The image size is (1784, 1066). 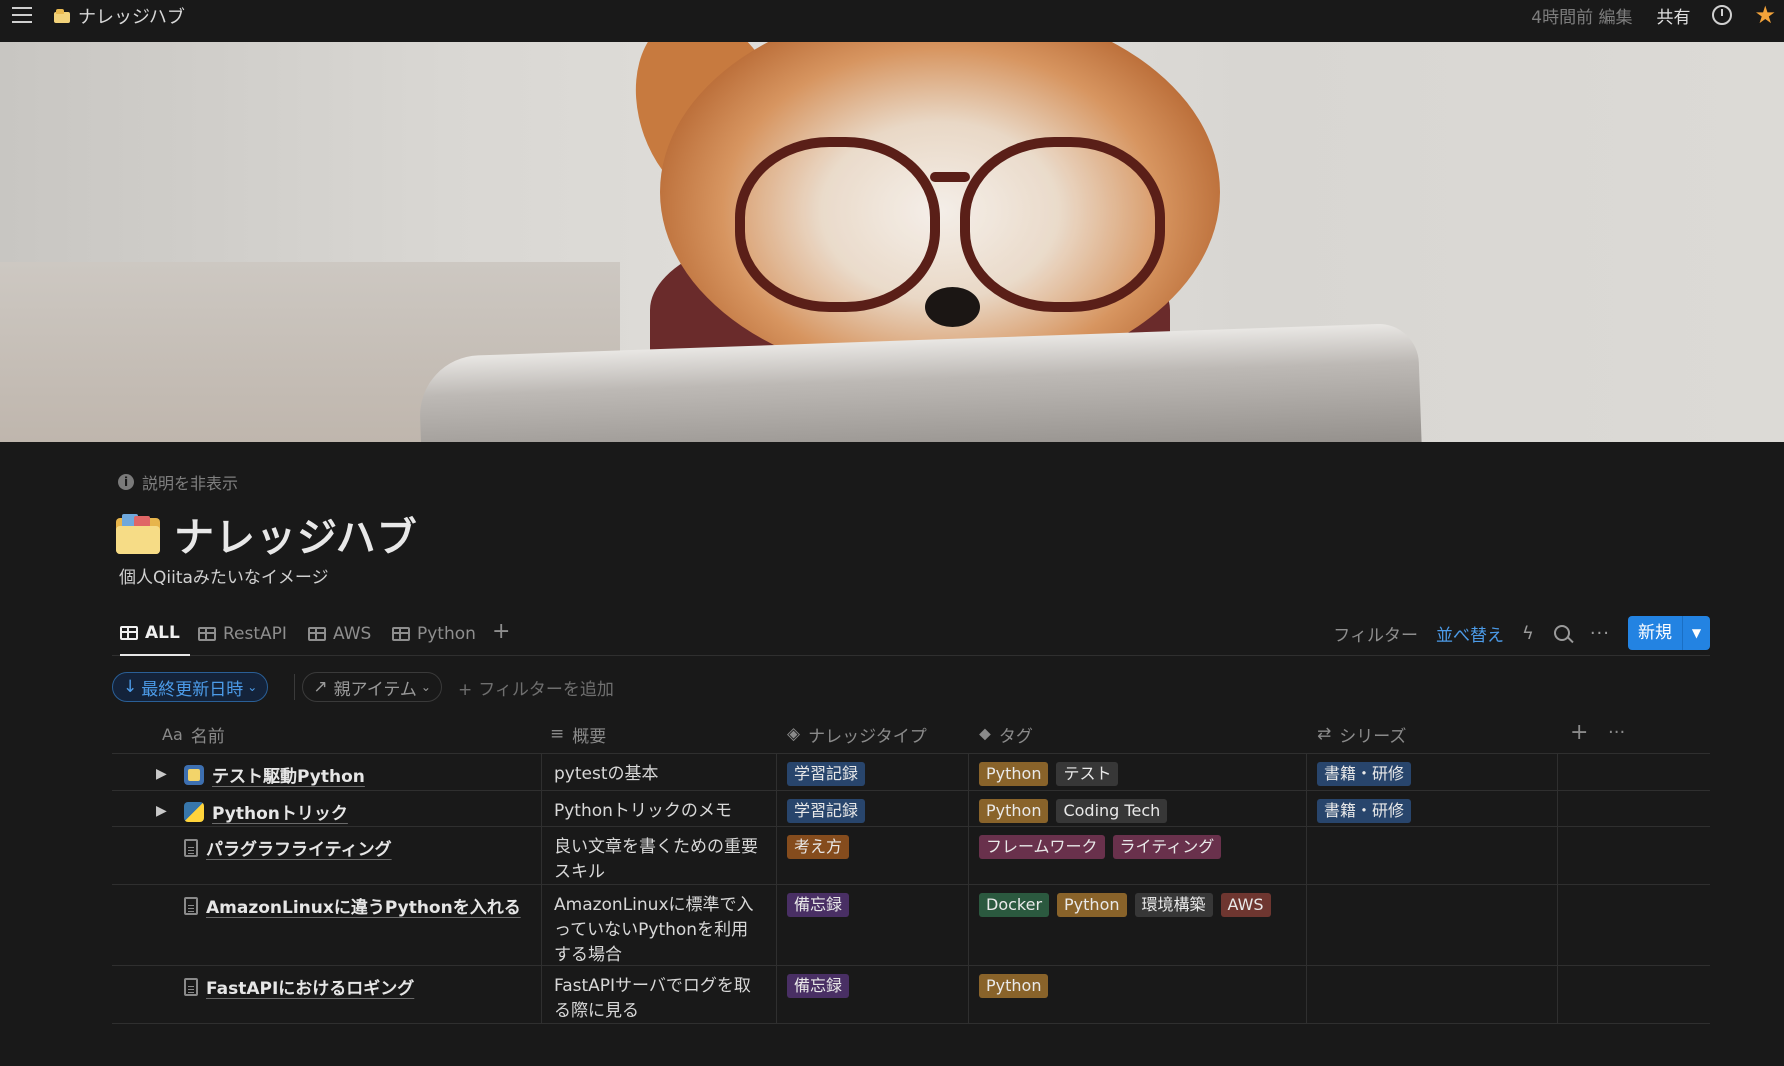 What do you see at coordinates (190, 687) in the screenshot?
I see `sort-pill: ↓ 最終更新日時 ⌄` at bounding box center [190, 687].